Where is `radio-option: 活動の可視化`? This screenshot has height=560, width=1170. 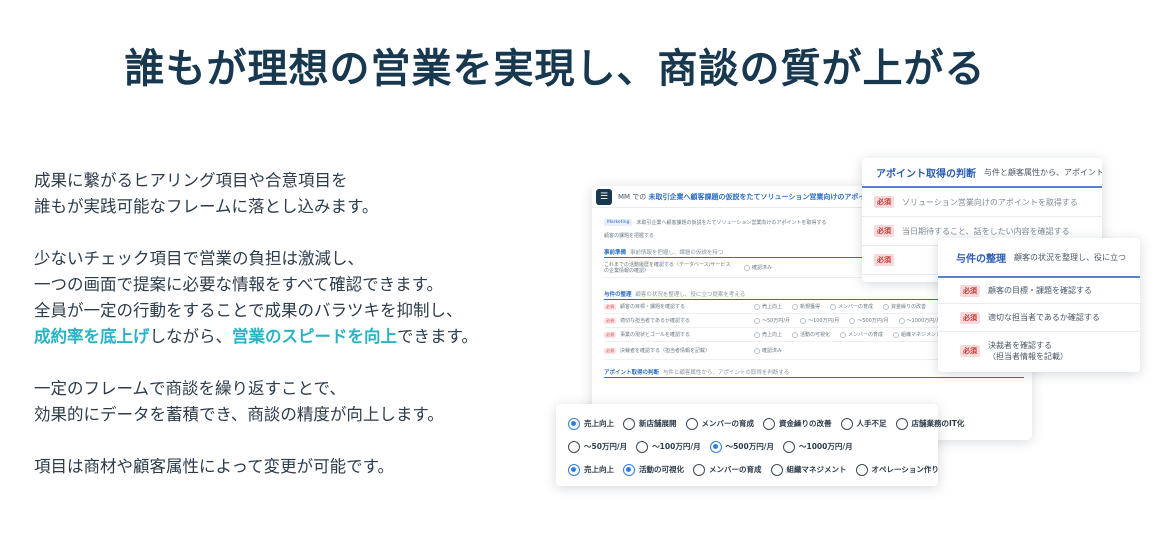
radio-option: 活動の可視化 is located at coordinates (653, 469).